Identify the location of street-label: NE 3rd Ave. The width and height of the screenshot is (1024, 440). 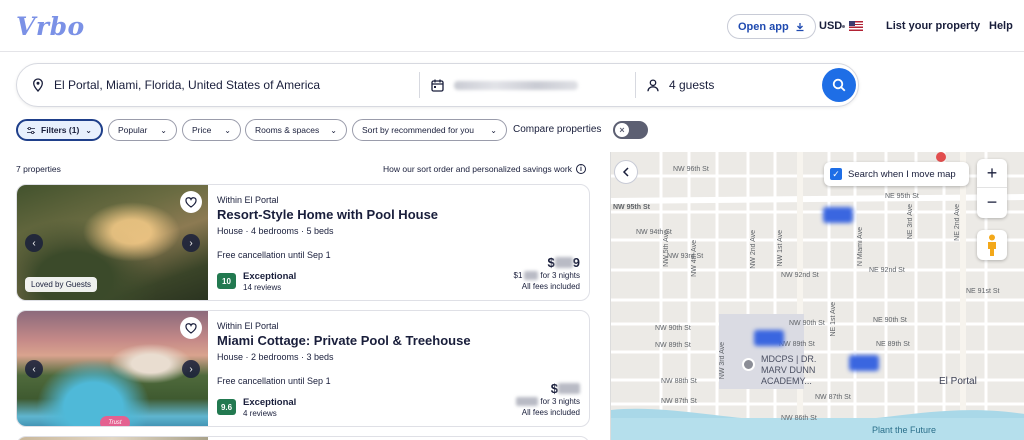
(910, 222).